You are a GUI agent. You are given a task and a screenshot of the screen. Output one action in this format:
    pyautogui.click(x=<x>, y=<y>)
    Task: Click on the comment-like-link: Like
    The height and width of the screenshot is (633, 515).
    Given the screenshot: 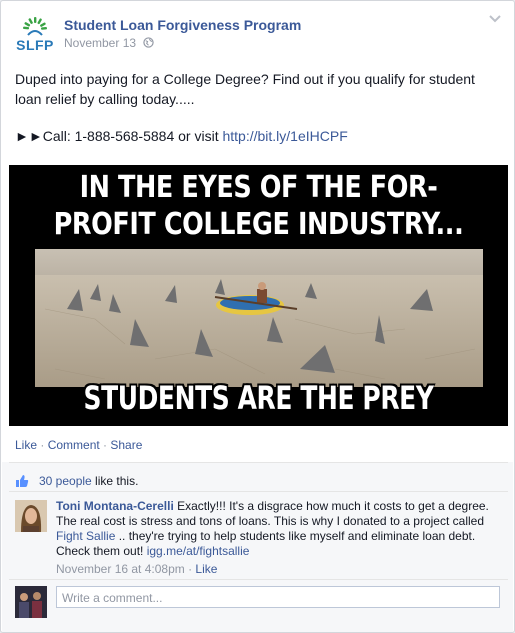 What is the action you would take?
    pyautogui.click(x=206, y=569)
    